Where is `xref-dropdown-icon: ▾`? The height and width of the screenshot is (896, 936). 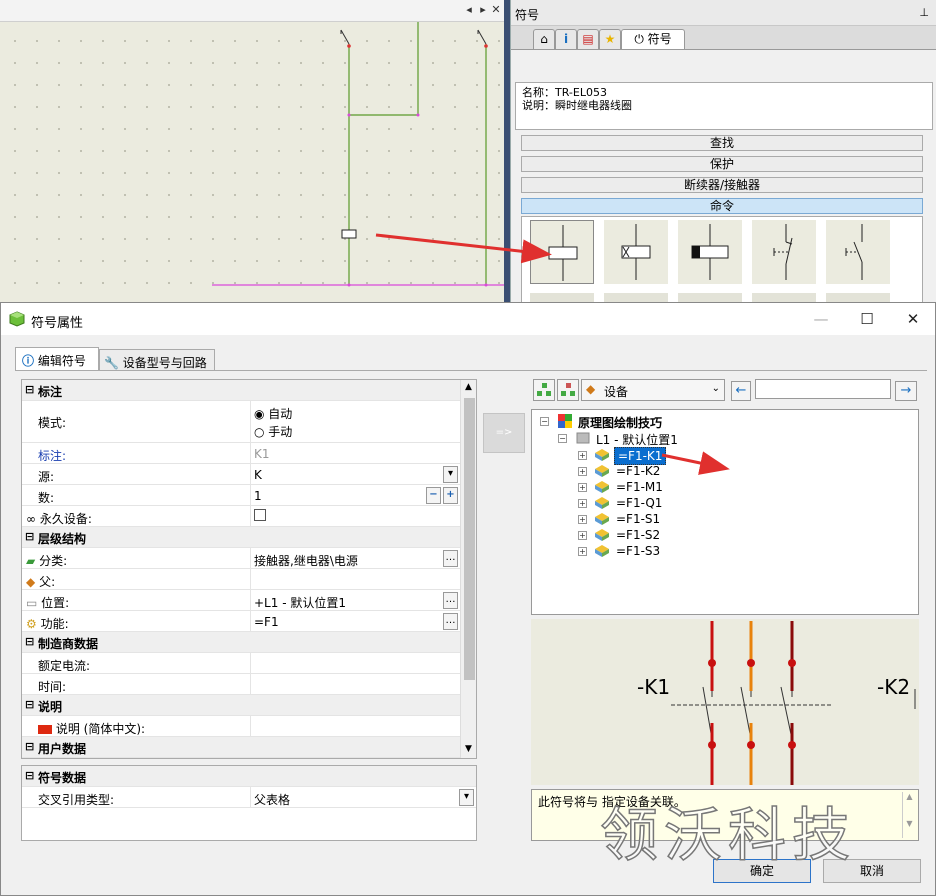
xref-dropdown-icon: ▾ is located at coordinates (466, 797).